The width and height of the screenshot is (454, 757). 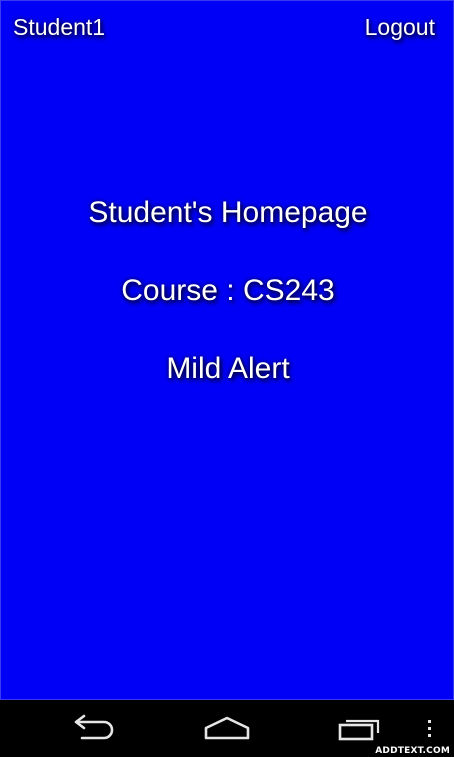 What do you see at coordinates (430, 728) in the screenshot?
I see `overflow-menu-icon` at bounding box center [430, 728].